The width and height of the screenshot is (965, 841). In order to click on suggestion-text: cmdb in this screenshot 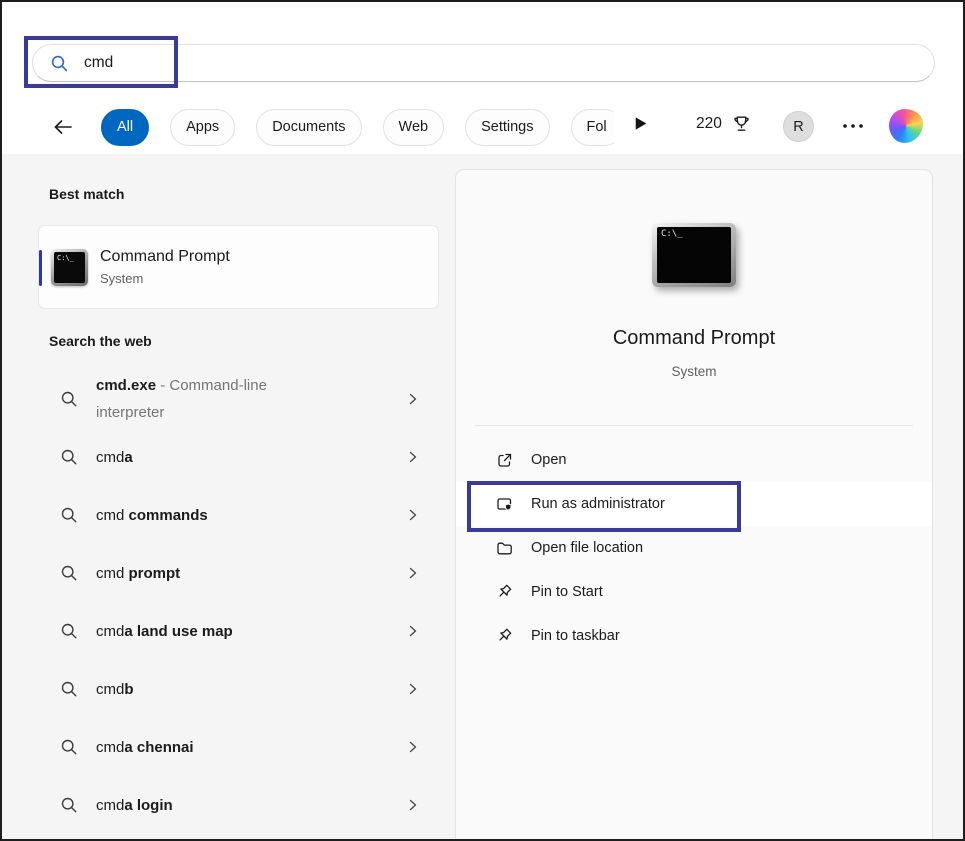, I will do `click(115, 689)`.